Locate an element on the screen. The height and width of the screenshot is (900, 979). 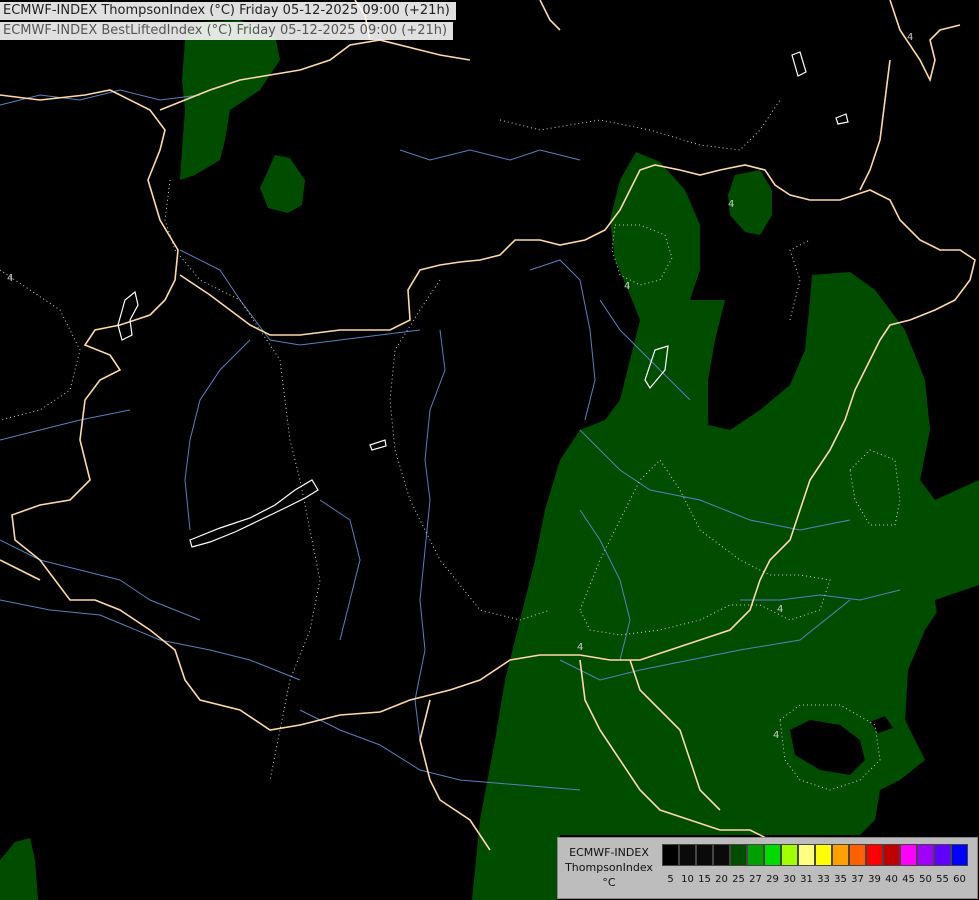
legend-parameter: ThompsonIndex is located at coordinates (609, 867).